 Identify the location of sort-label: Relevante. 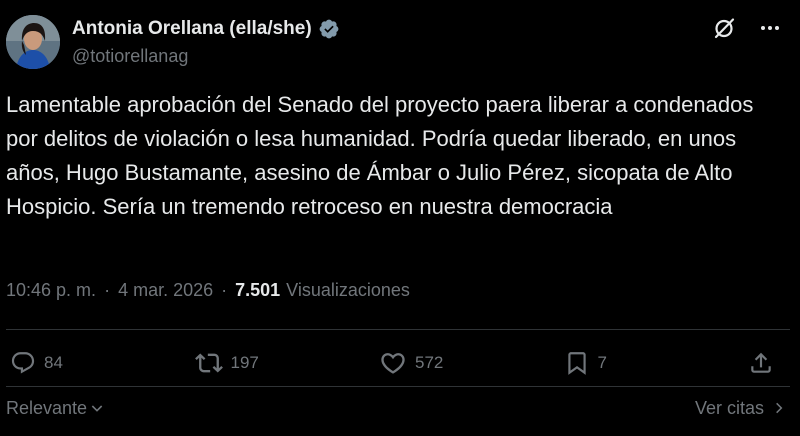
(47, 407).